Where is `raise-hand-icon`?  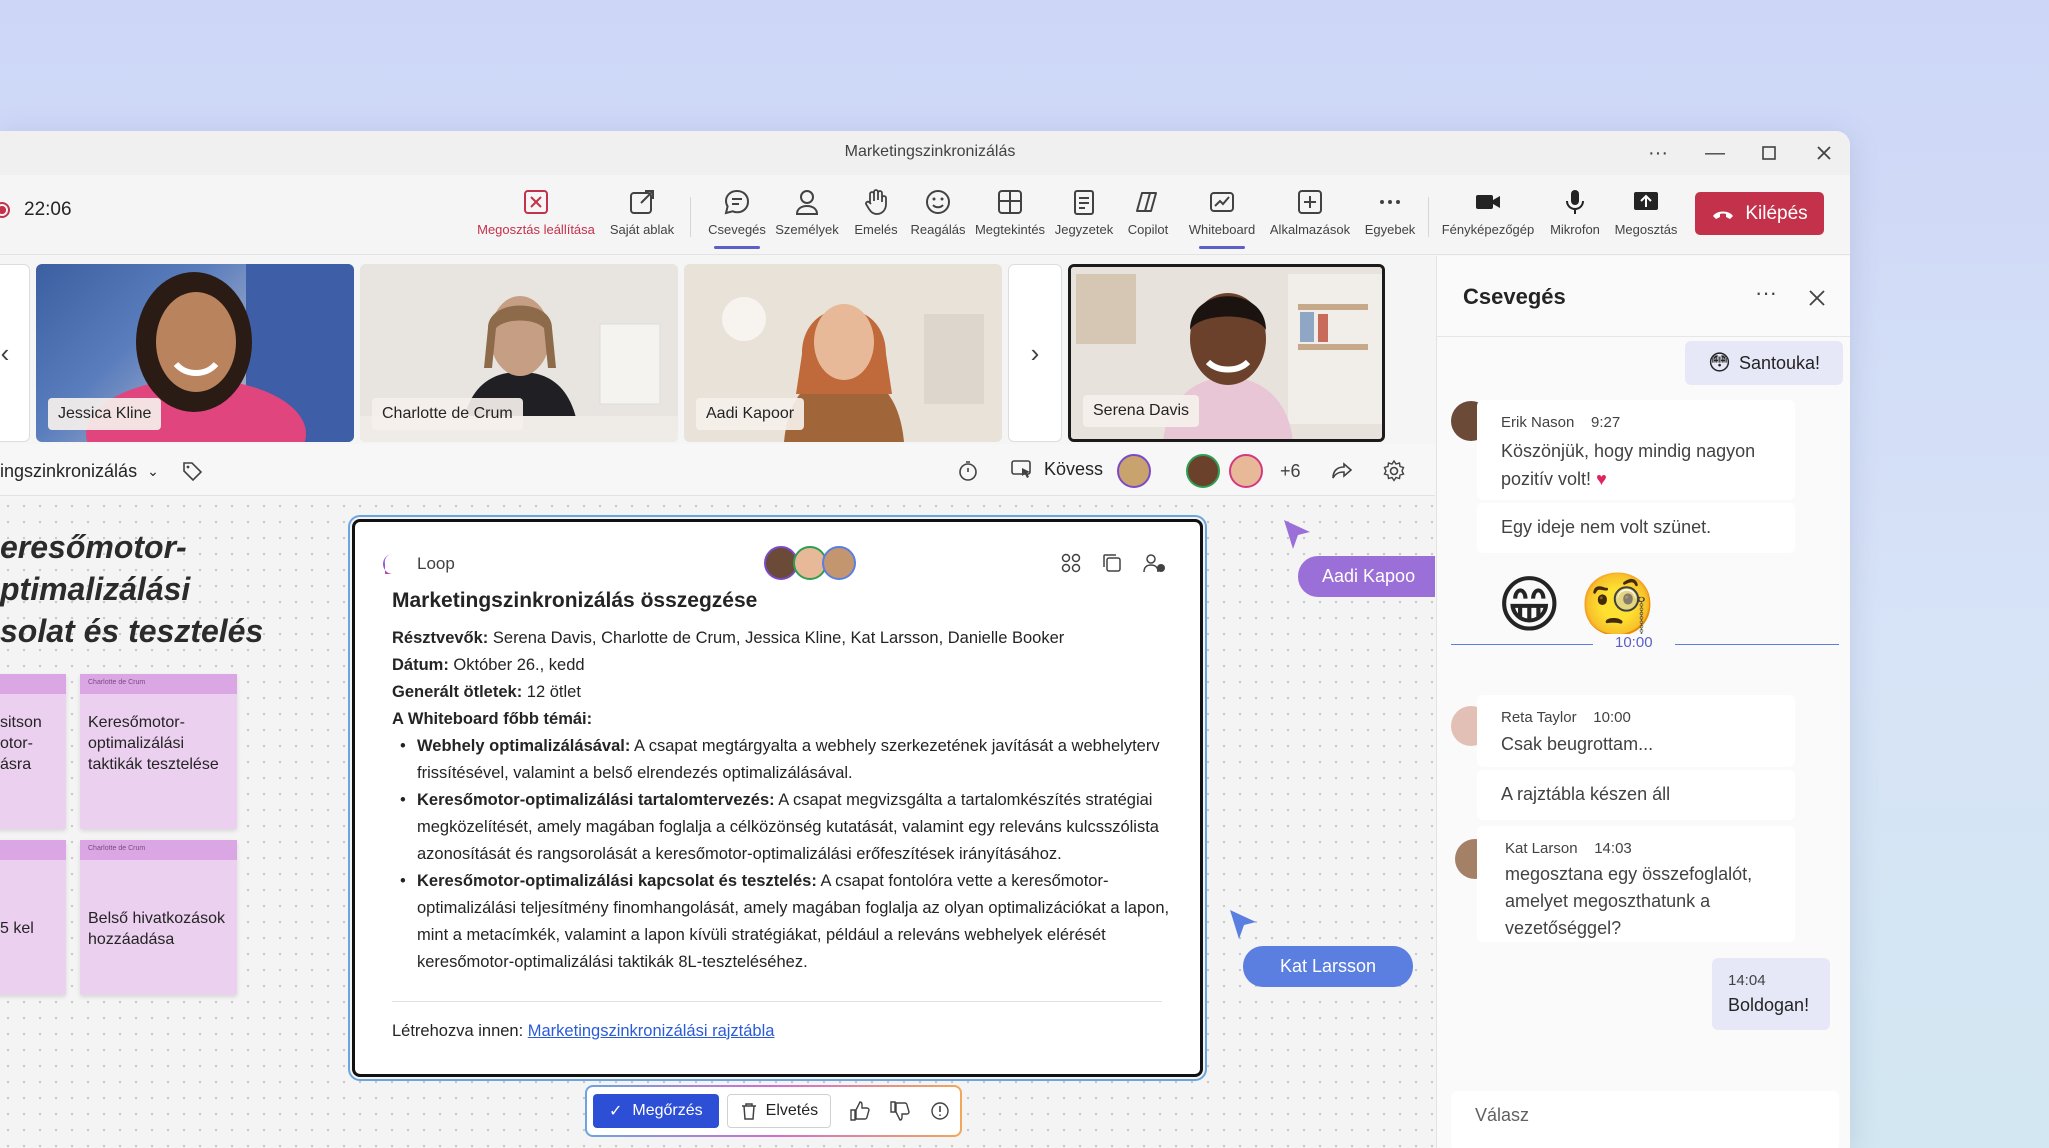
raise-hand-icon is located at coordinates (876, 202).